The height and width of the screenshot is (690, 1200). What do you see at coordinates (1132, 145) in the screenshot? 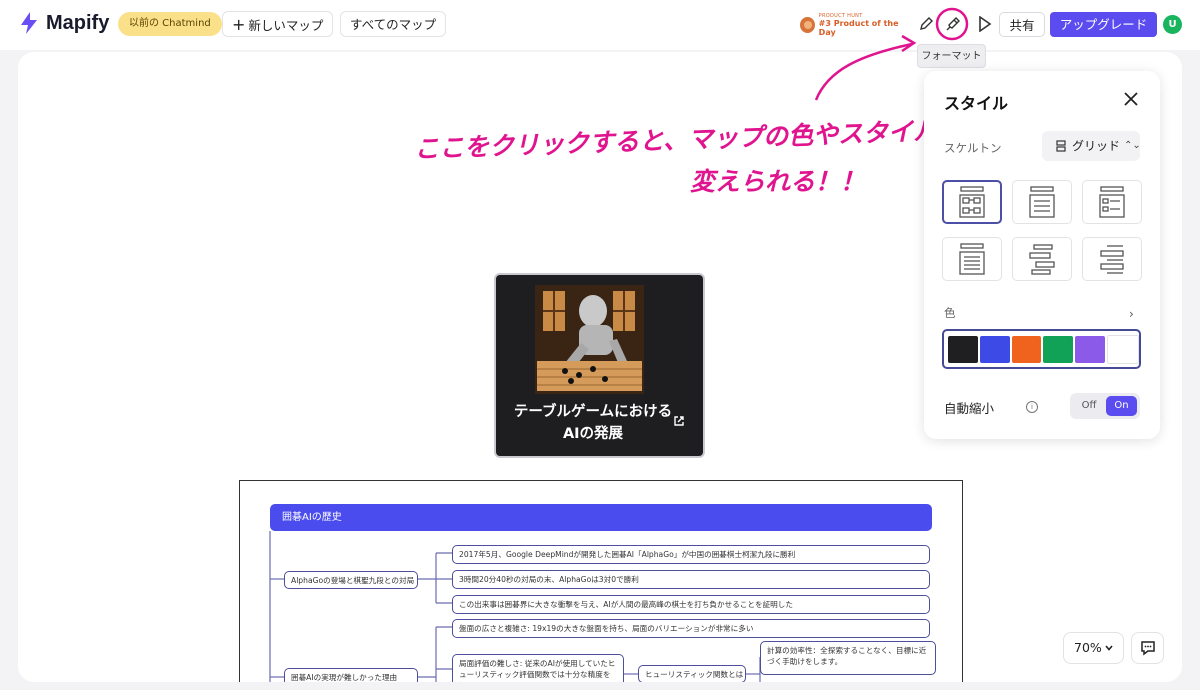
I see `updown-chevron-icon: ⌃⌄` at bounding box center [1132, 145].